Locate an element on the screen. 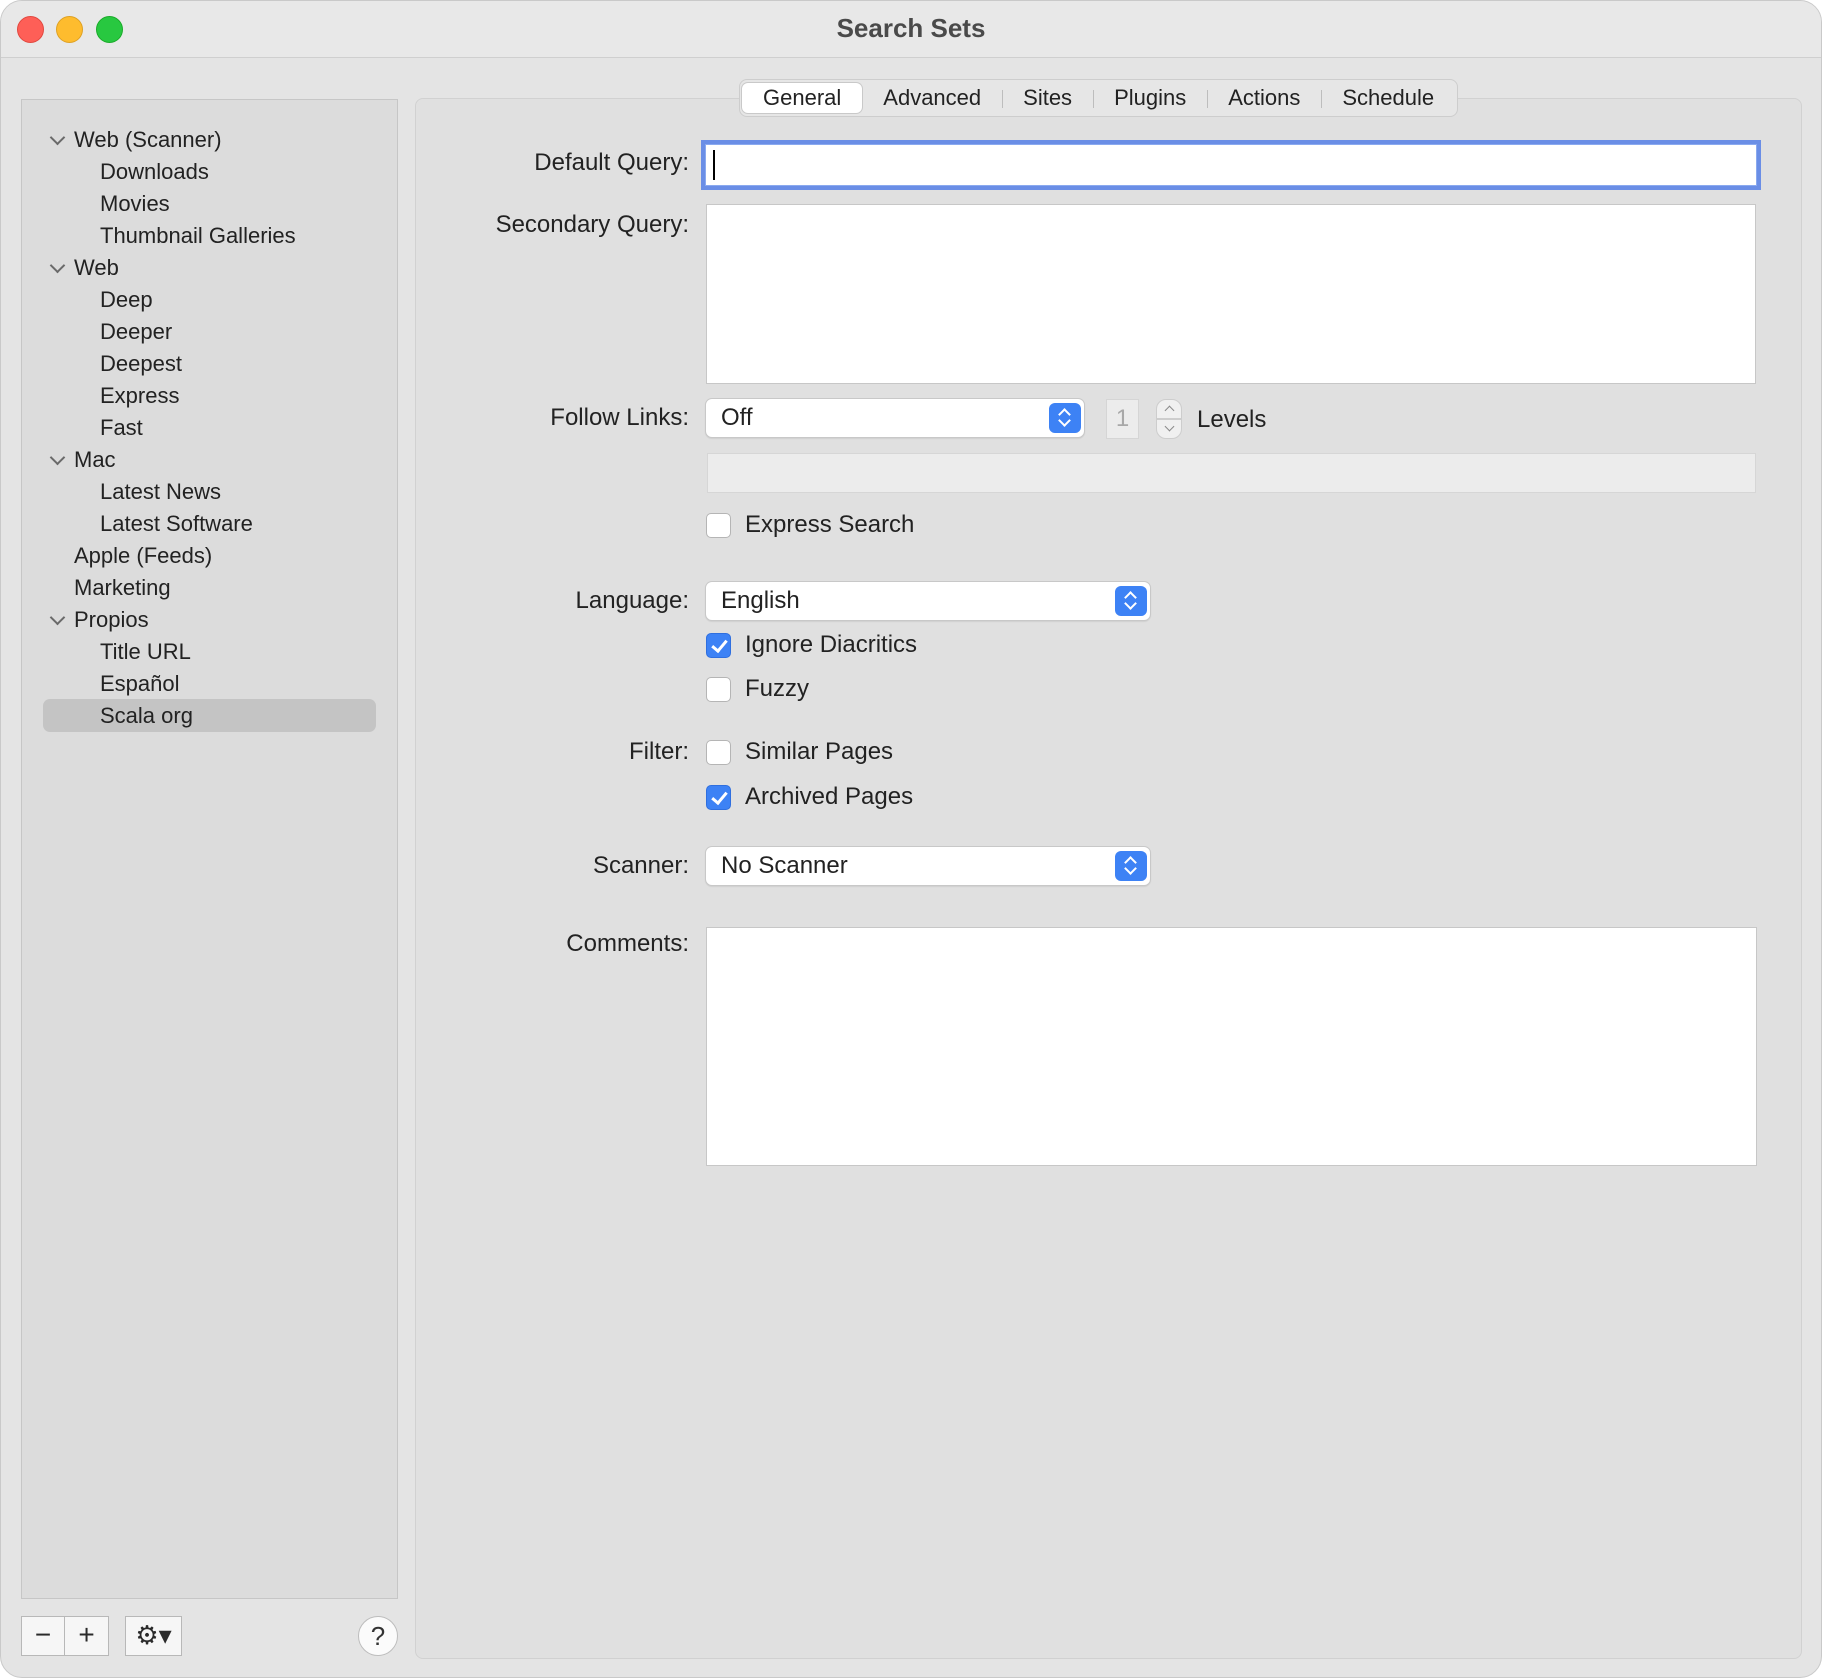 This screenshot has width=1822, height=1678. secondary-query-field is located at coordinates (1231, 294).